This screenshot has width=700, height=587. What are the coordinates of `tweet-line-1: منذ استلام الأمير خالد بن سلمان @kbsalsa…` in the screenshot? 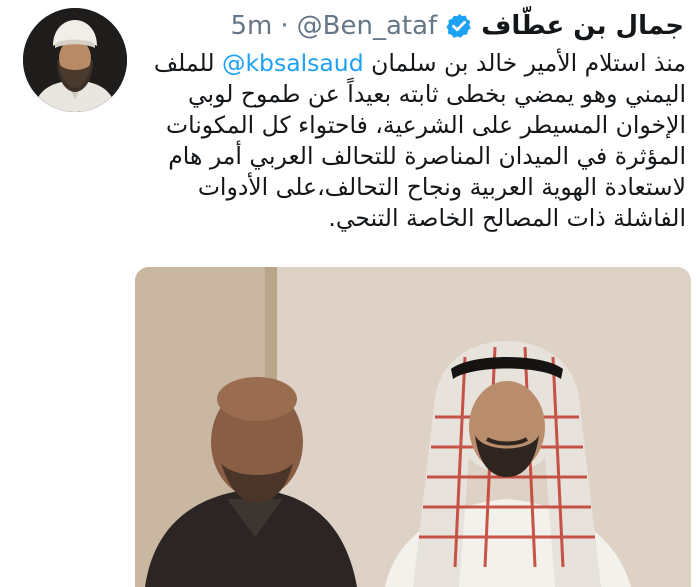 It's located at (416, 63).